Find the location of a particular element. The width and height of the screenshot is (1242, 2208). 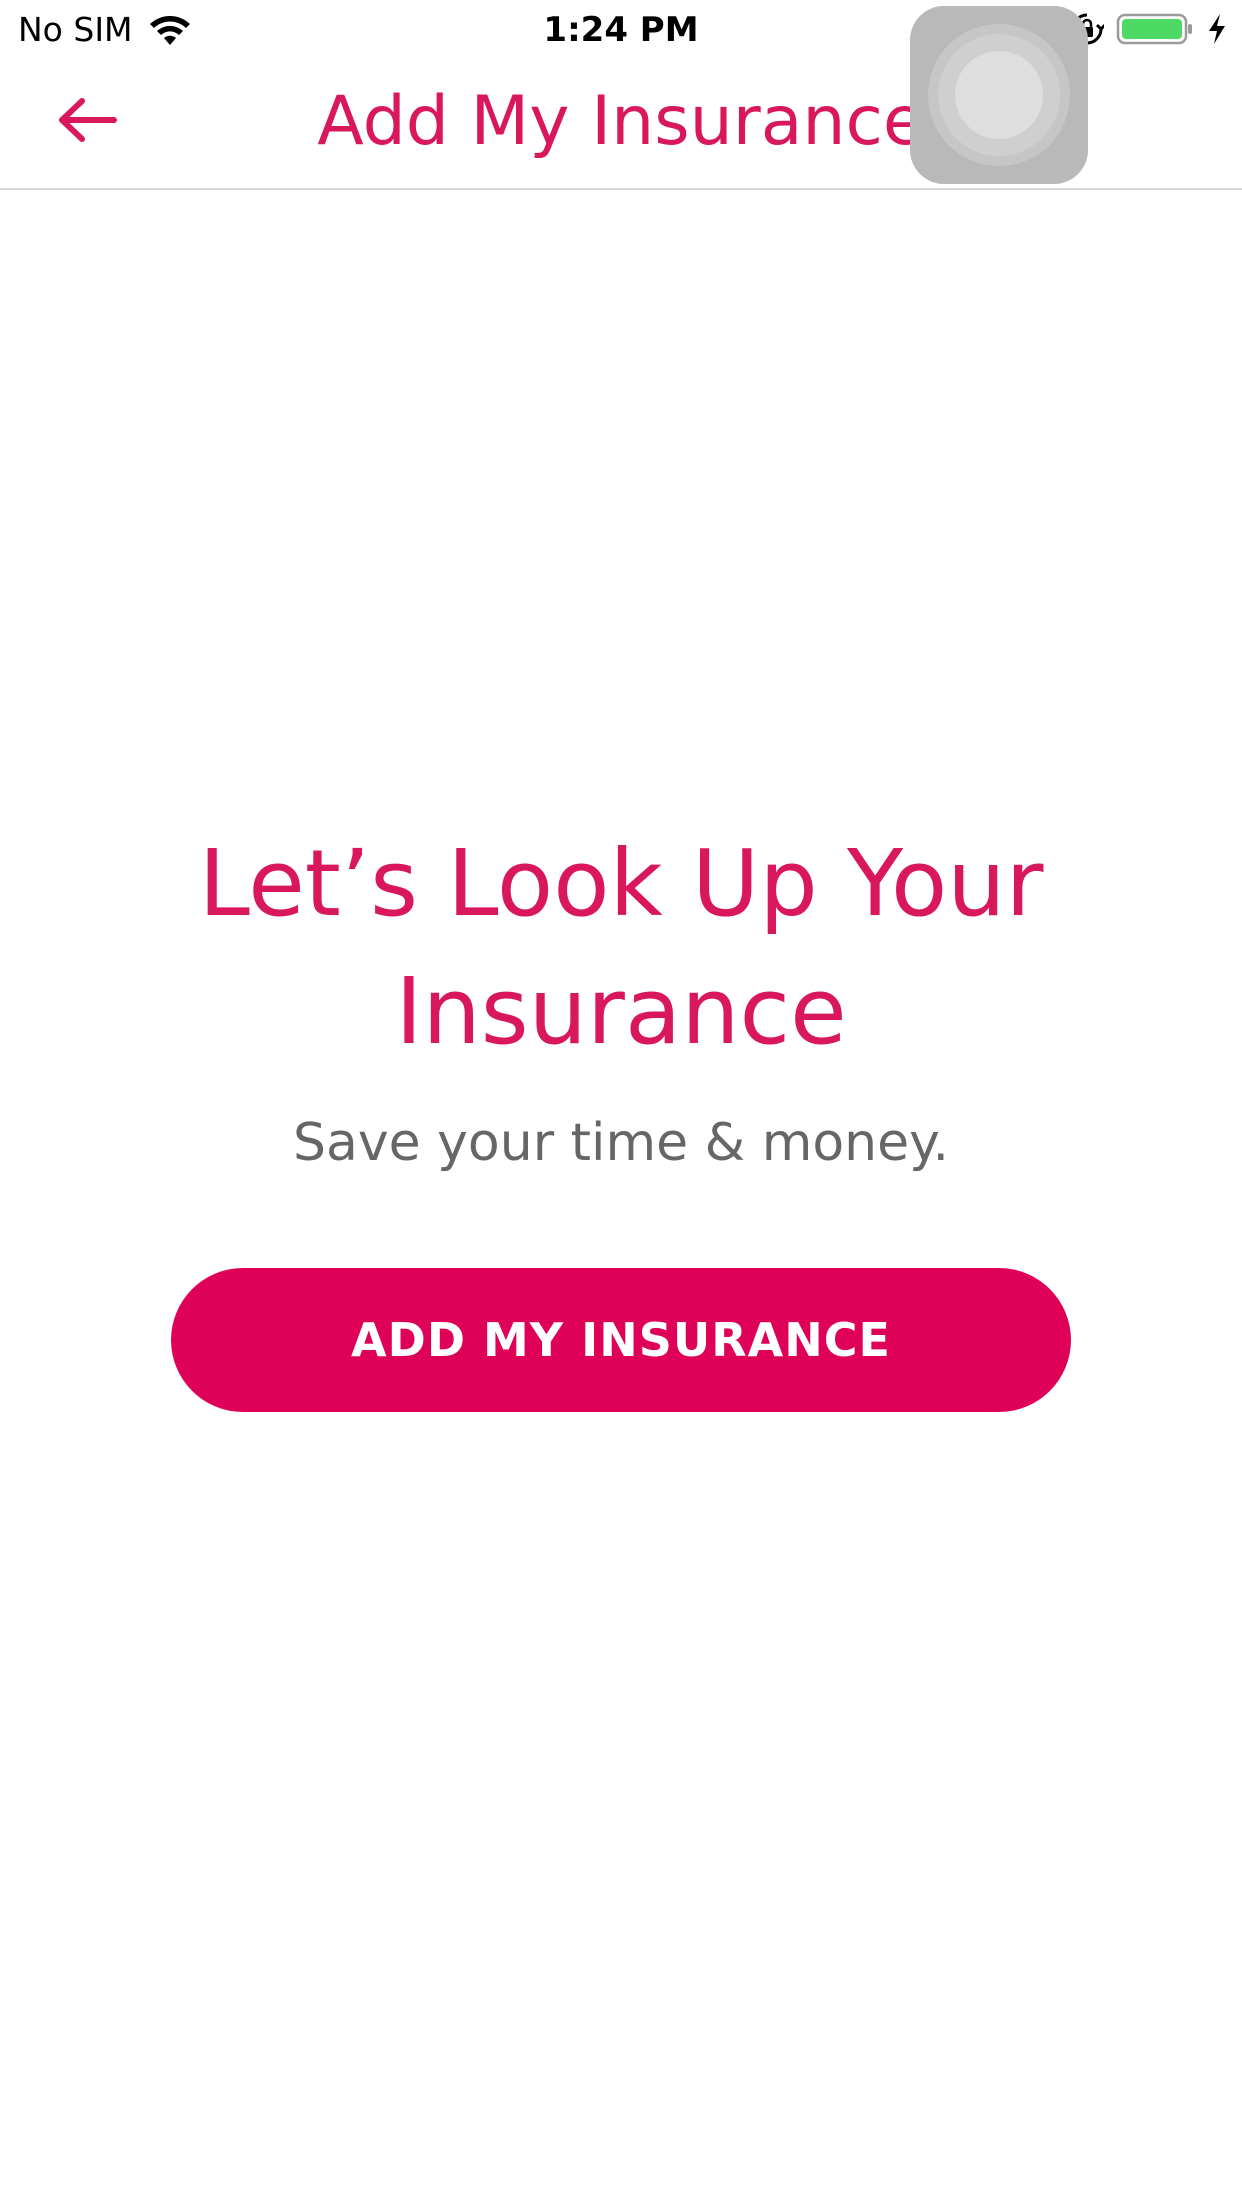

charging-icon is located at coordinates (1217, 29).